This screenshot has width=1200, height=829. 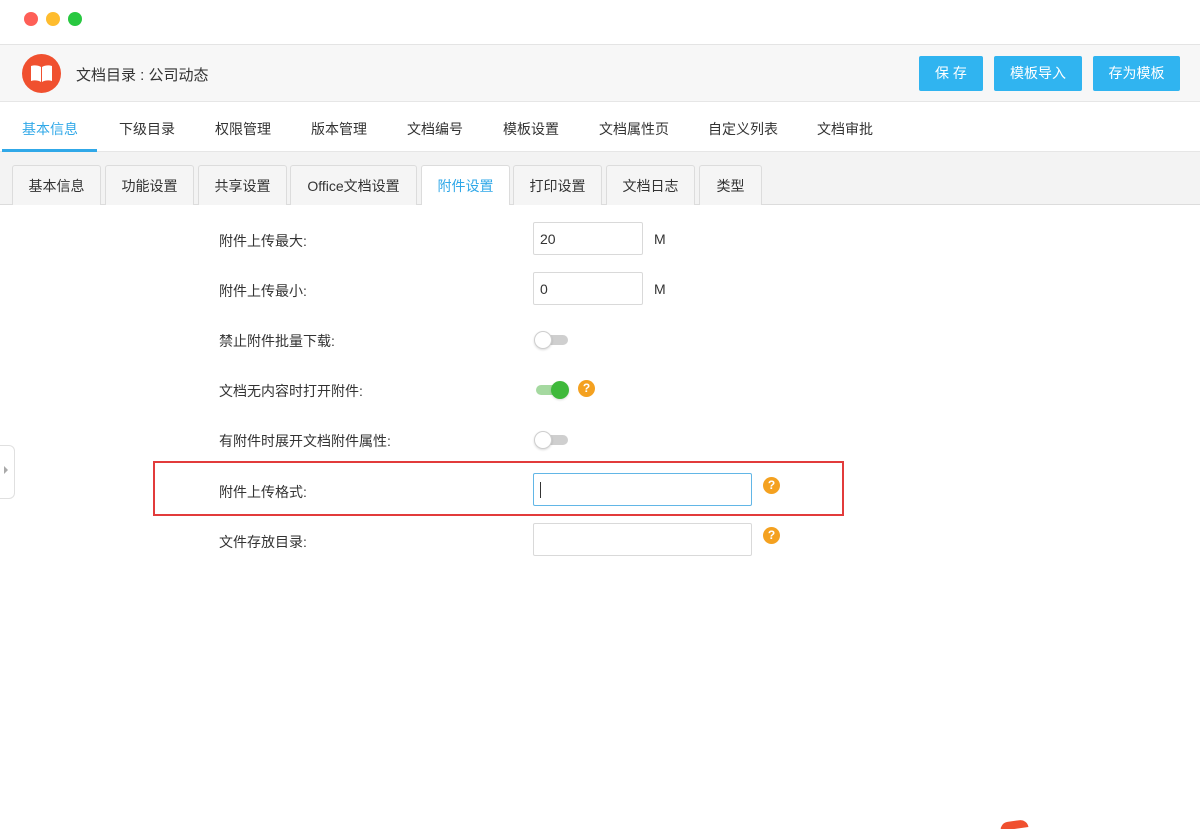 What do you see at coordinates (291, 391) in the screenshot?
I see `open-attachment-if-empty-label: 文档无内容时打开附件:` at bounding box center [291, 391].